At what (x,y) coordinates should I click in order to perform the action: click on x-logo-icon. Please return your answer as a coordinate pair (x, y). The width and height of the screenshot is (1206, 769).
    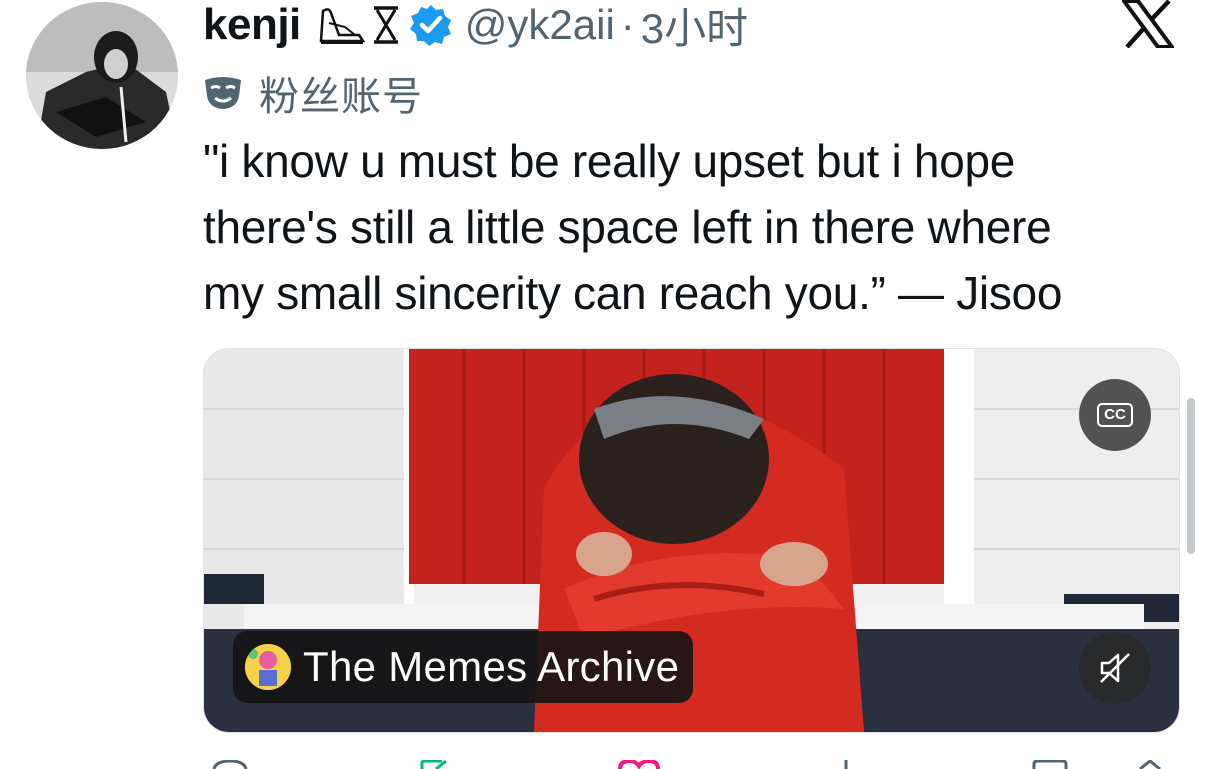
    Looking at the image, I should click on (1148, 24).